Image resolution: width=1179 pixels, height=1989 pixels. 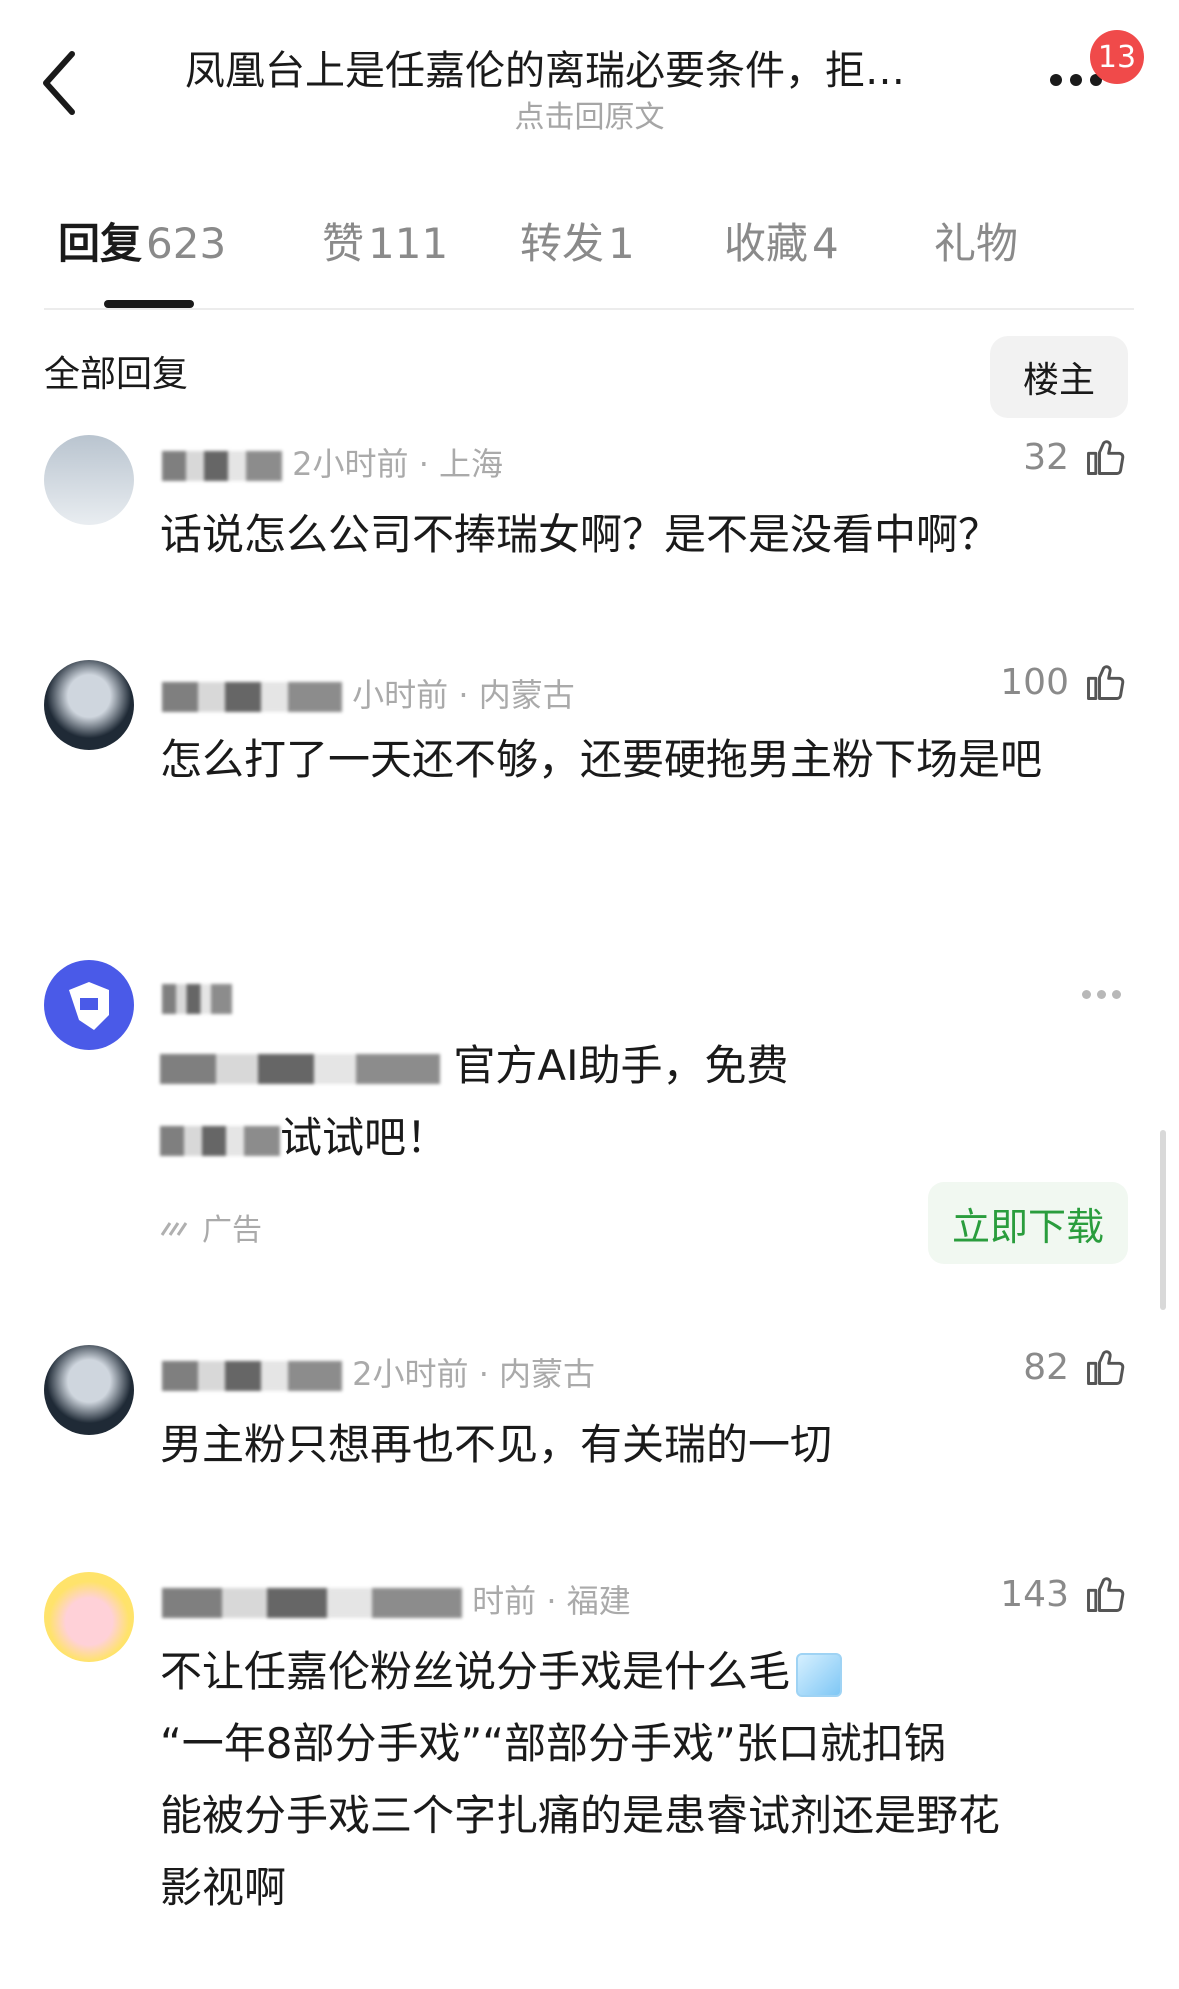 I want to click on active-tab-indicator, so click(x=149, y=304).